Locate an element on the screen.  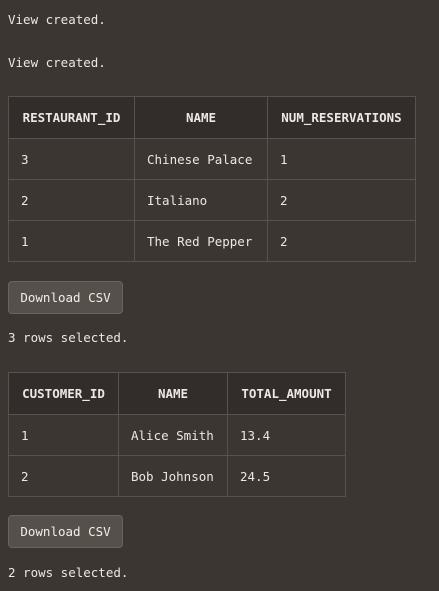
status-message-rows-selected: 3 rows selected. is located at coordinates (68, 337).